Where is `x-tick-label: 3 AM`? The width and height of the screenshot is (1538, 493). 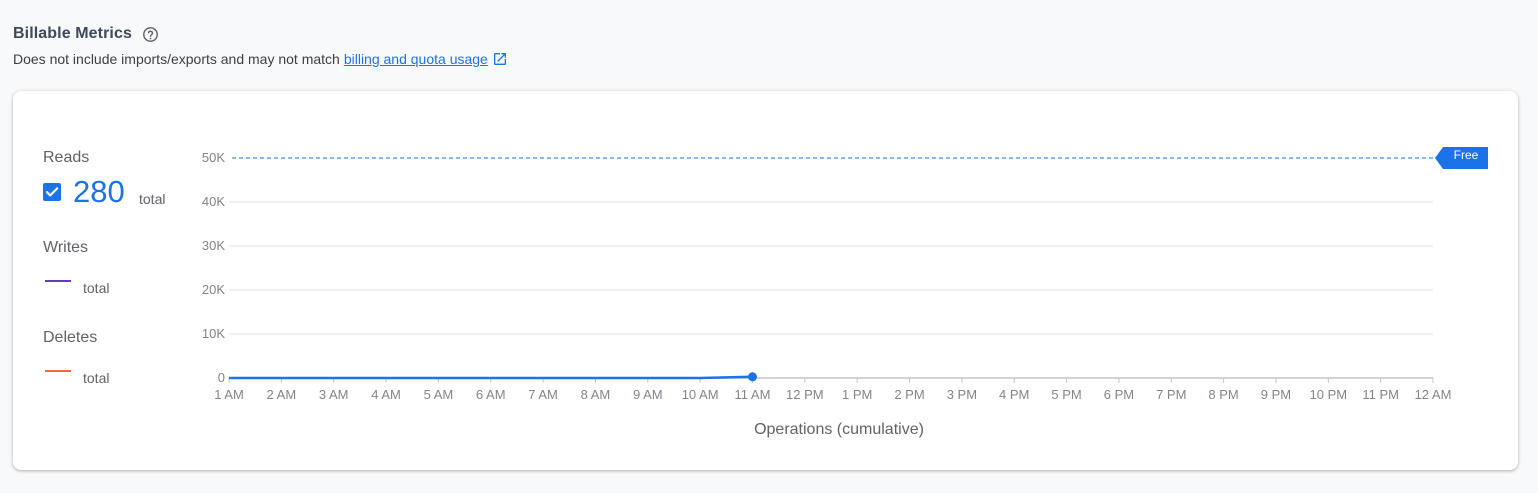 x-tick-label: 3 AM is located at coordinates (334, 394).